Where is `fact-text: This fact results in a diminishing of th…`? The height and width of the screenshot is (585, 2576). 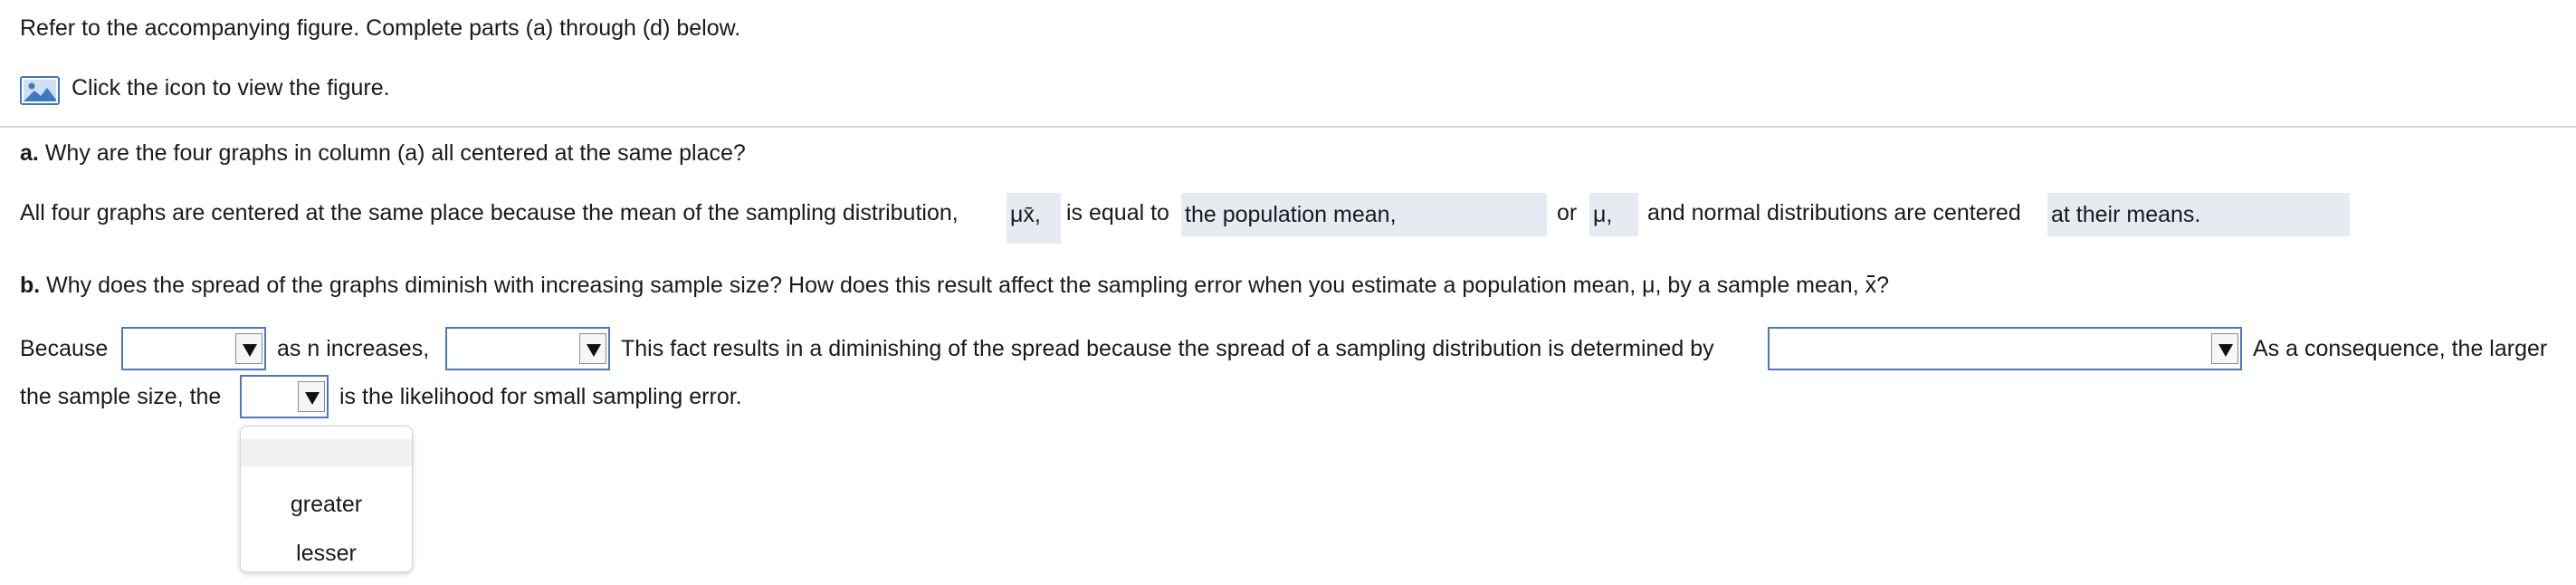 fact-text: This fact results in a diminishing of th… is located at coordinates (1167, 348).